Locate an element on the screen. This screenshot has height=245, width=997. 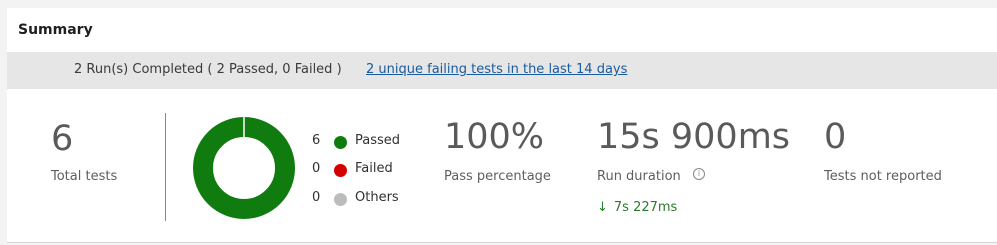
run-duration-delta: ↓ 7s 227ms is located at coordinates (637, 207).